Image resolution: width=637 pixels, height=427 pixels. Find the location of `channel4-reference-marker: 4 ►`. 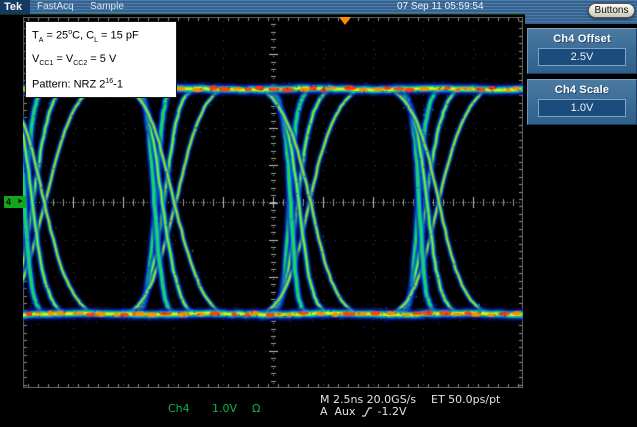

channel4-reference-marker: 4 ► is located at coordinates (15, 202).